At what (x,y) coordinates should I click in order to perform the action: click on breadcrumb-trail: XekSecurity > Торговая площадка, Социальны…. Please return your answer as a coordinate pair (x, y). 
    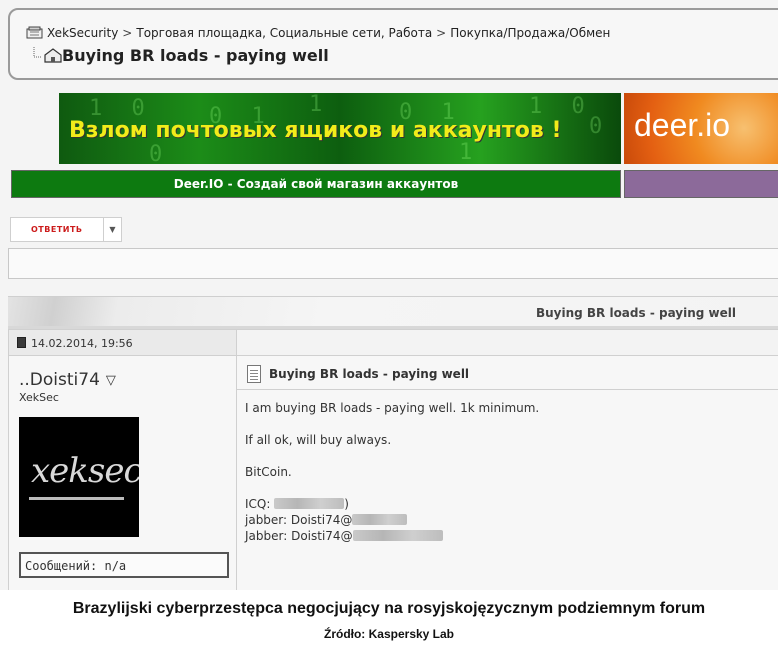
    Looking at the image, I should click on (318, 33).